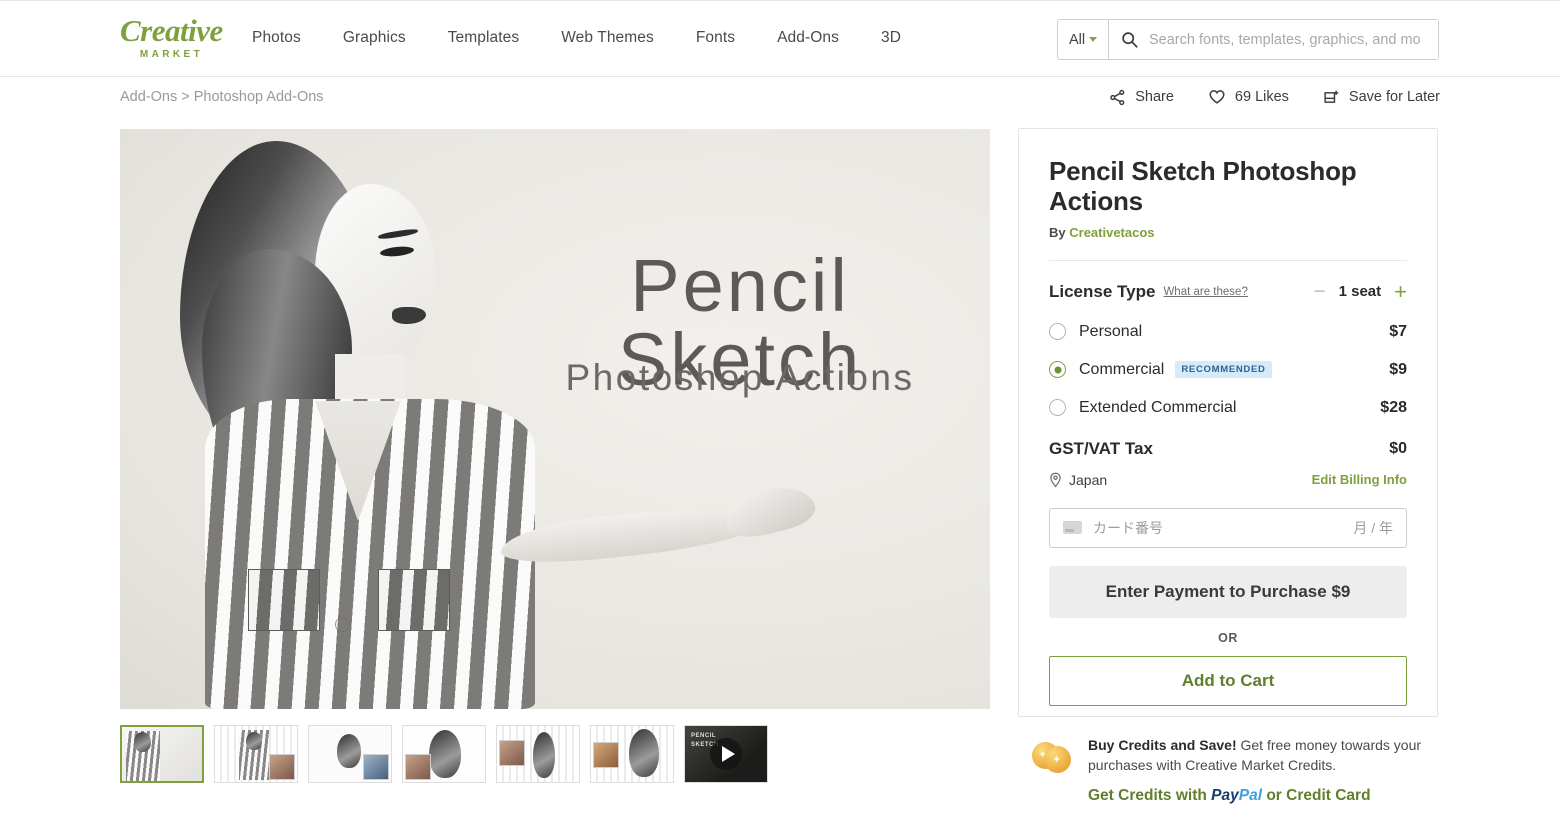 This screenshot has width=1560, height=840. What do you see at coordinates (222, 97) in the screenshot?
I see `breadcrumb: Add-Ons > Photoshop Add-Ons` at bounding box center [222, 97].